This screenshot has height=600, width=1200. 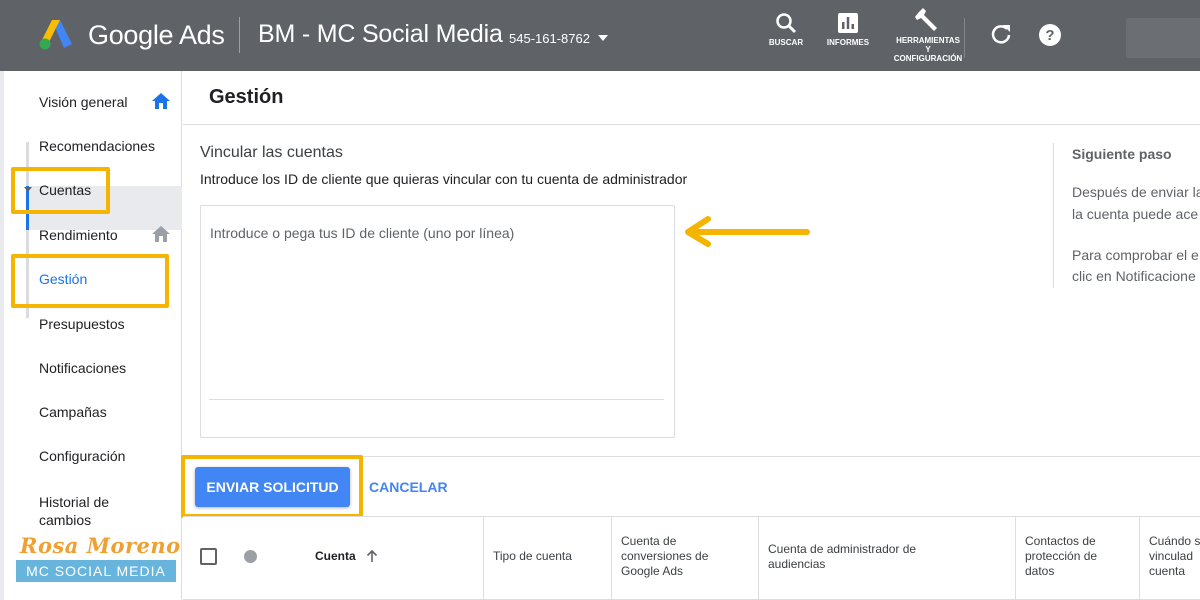 What do you see at coordinates (1001, 34) in the screenshot?
I see `refresh-icon` at bounding box center [1001, 34].